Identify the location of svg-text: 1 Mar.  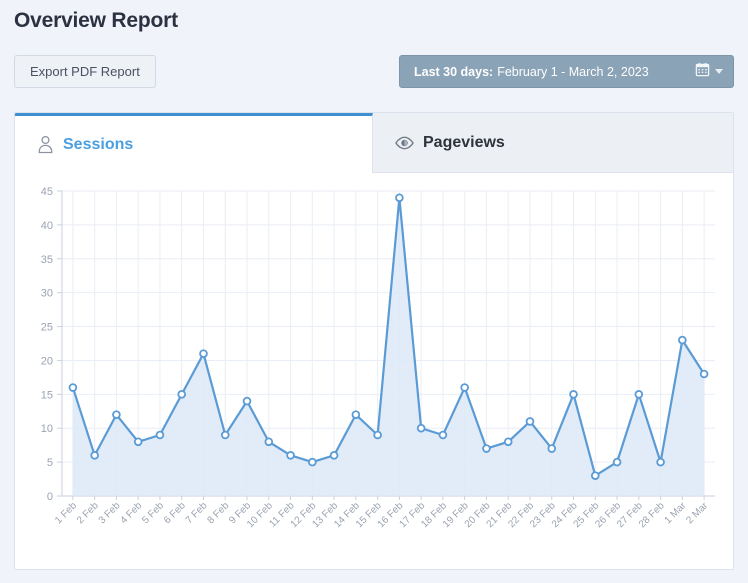
(676, 513).